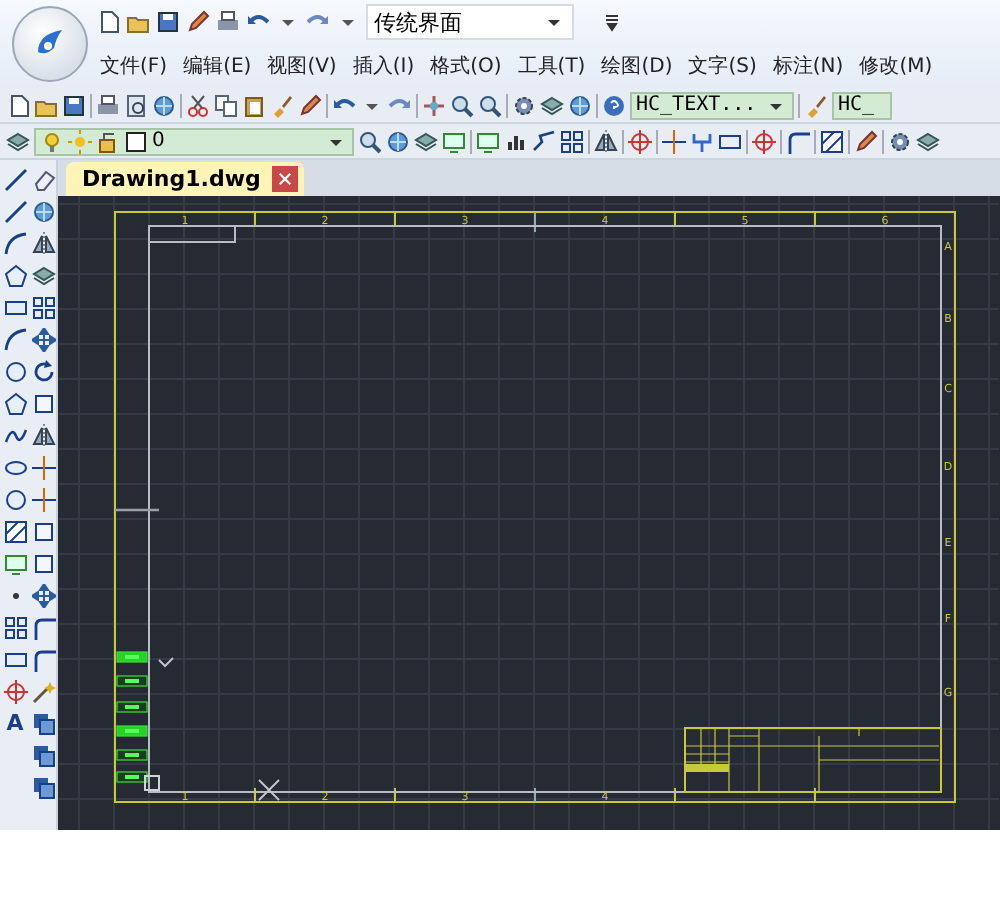 The image size is (1000, 908). I want to click on fork-icon, so click(702, 141).